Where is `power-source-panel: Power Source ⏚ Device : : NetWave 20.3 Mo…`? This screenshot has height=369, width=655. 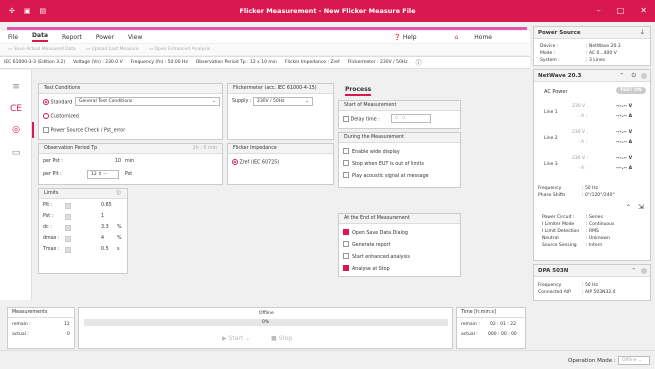 power-source-panel: Power Source ⏚ Device : : NetWave 20.3 Mo… is located at coordinates (592, 46).